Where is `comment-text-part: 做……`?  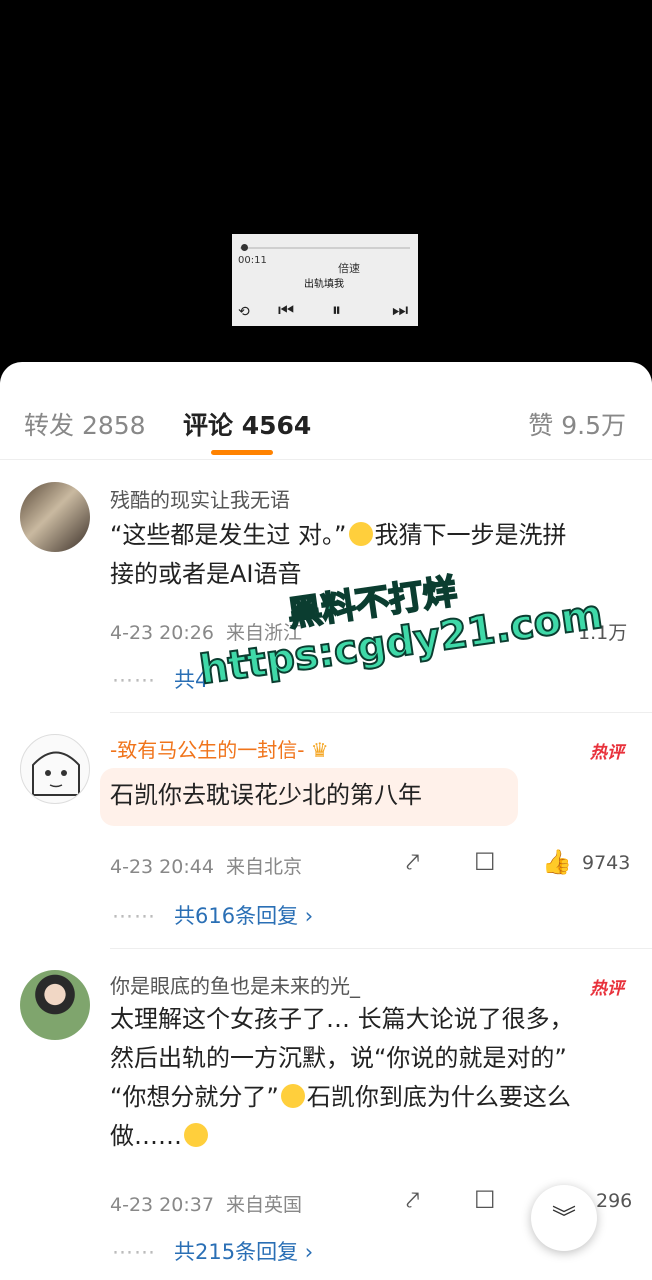 comment-text-part: 做…… is located at coordinates (146, 1136).